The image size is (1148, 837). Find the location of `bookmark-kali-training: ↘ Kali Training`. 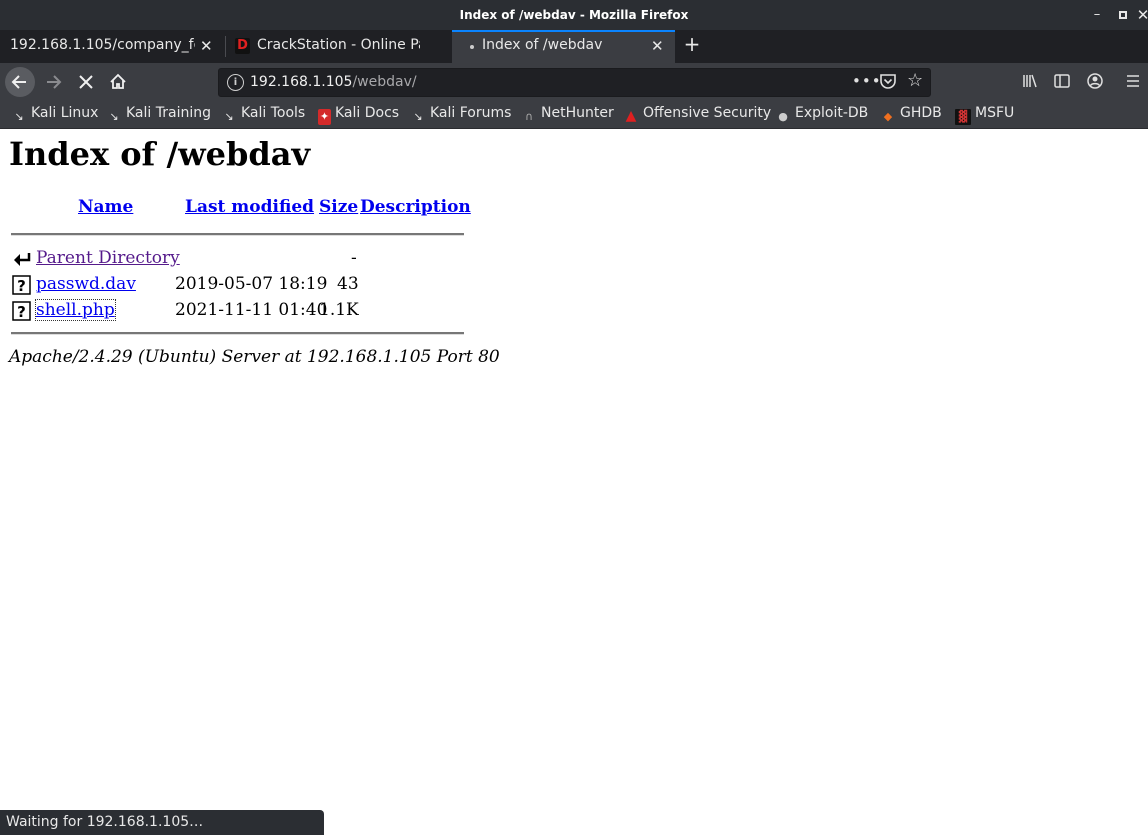

bookmark-kali-training: ↘ Kali Training is located at coordinates (158, 114).